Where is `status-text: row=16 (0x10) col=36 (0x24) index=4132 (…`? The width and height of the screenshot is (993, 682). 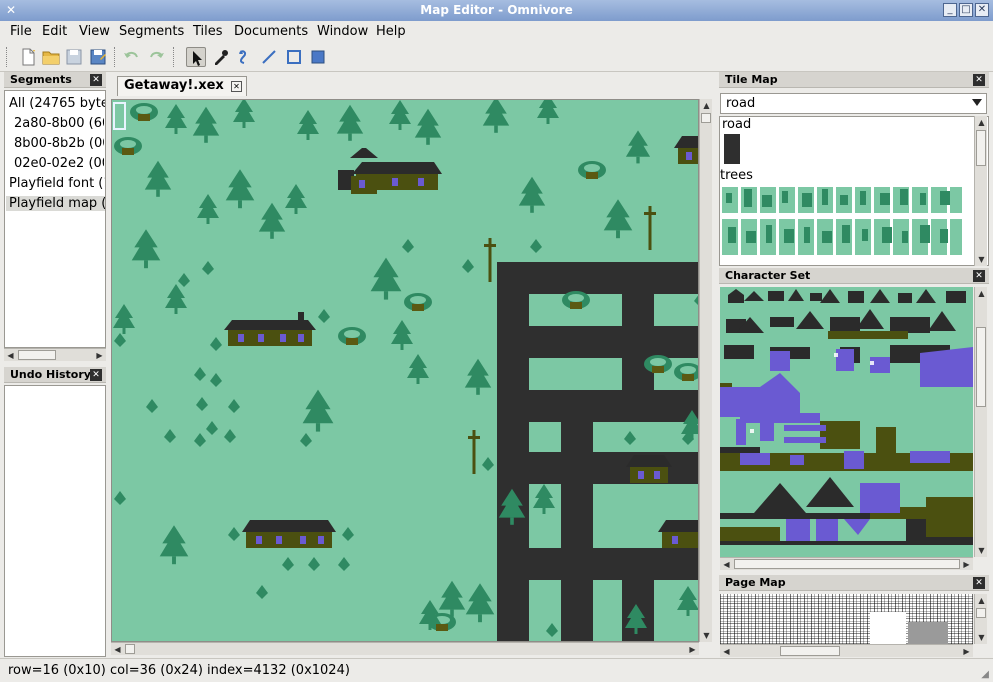
status-text: row=16 (0x10) col=36 (0x24) index=4132 (… is located at coordinates (179, 670).